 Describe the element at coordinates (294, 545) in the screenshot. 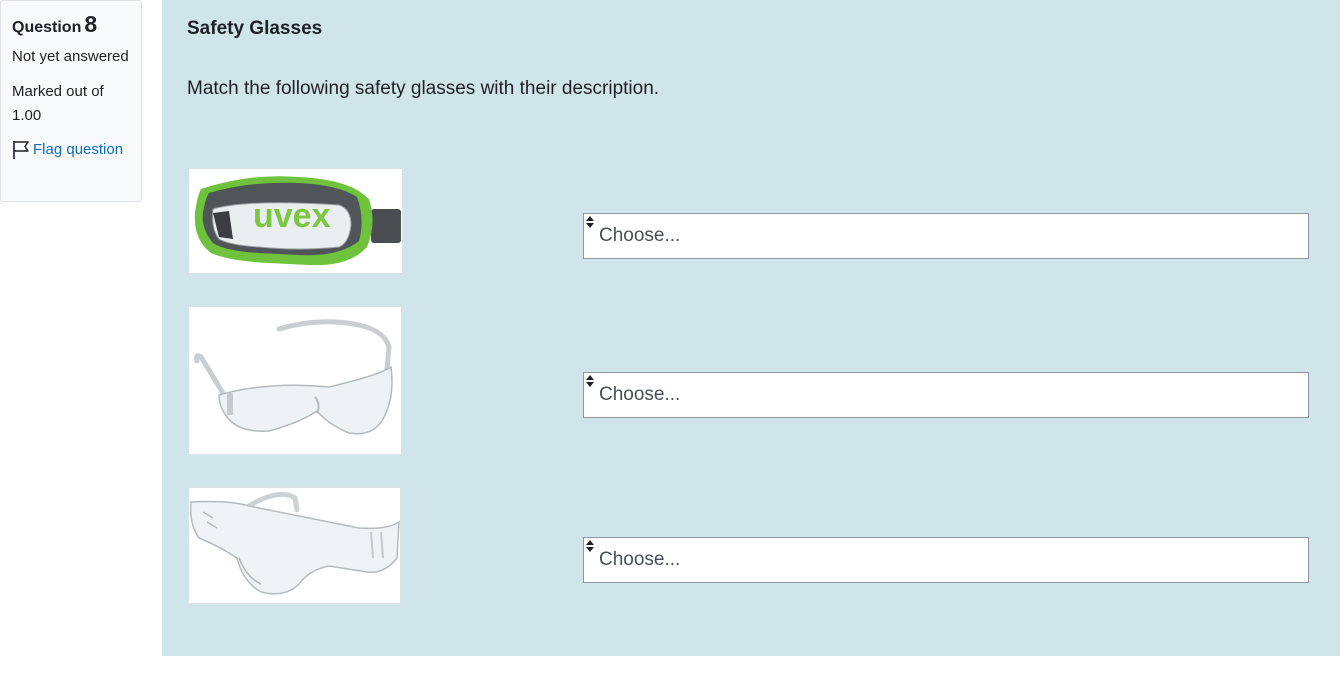

I see `over-glasses-image` at that location.